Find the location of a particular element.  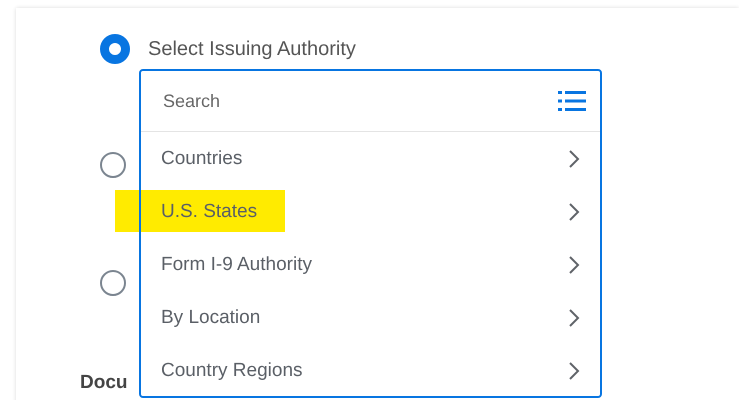

list-icon is located at coordinates (572, 101).